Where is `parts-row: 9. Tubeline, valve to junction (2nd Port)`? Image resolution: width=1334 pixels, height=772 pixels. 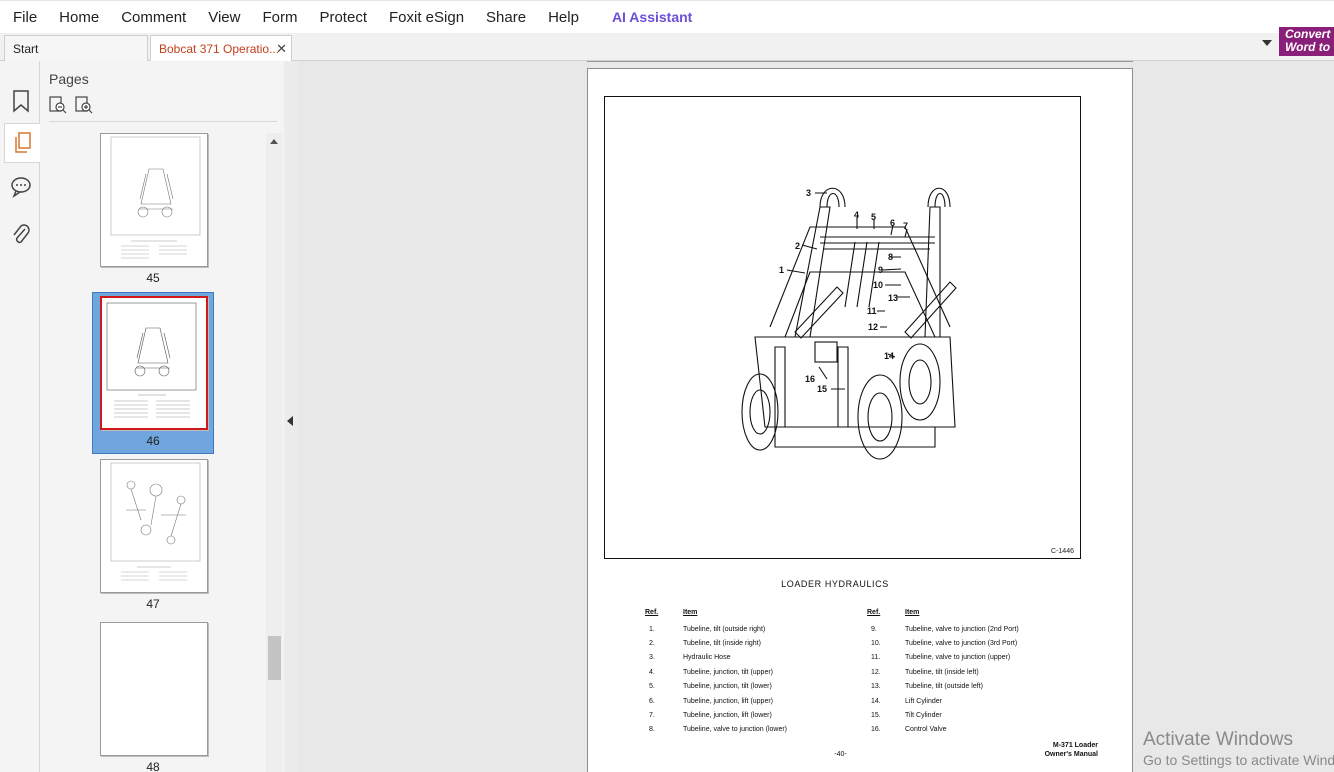 parts-row: 9. Tubeline, valve to junction (2nd Port) is located at coordinates (943, 629).